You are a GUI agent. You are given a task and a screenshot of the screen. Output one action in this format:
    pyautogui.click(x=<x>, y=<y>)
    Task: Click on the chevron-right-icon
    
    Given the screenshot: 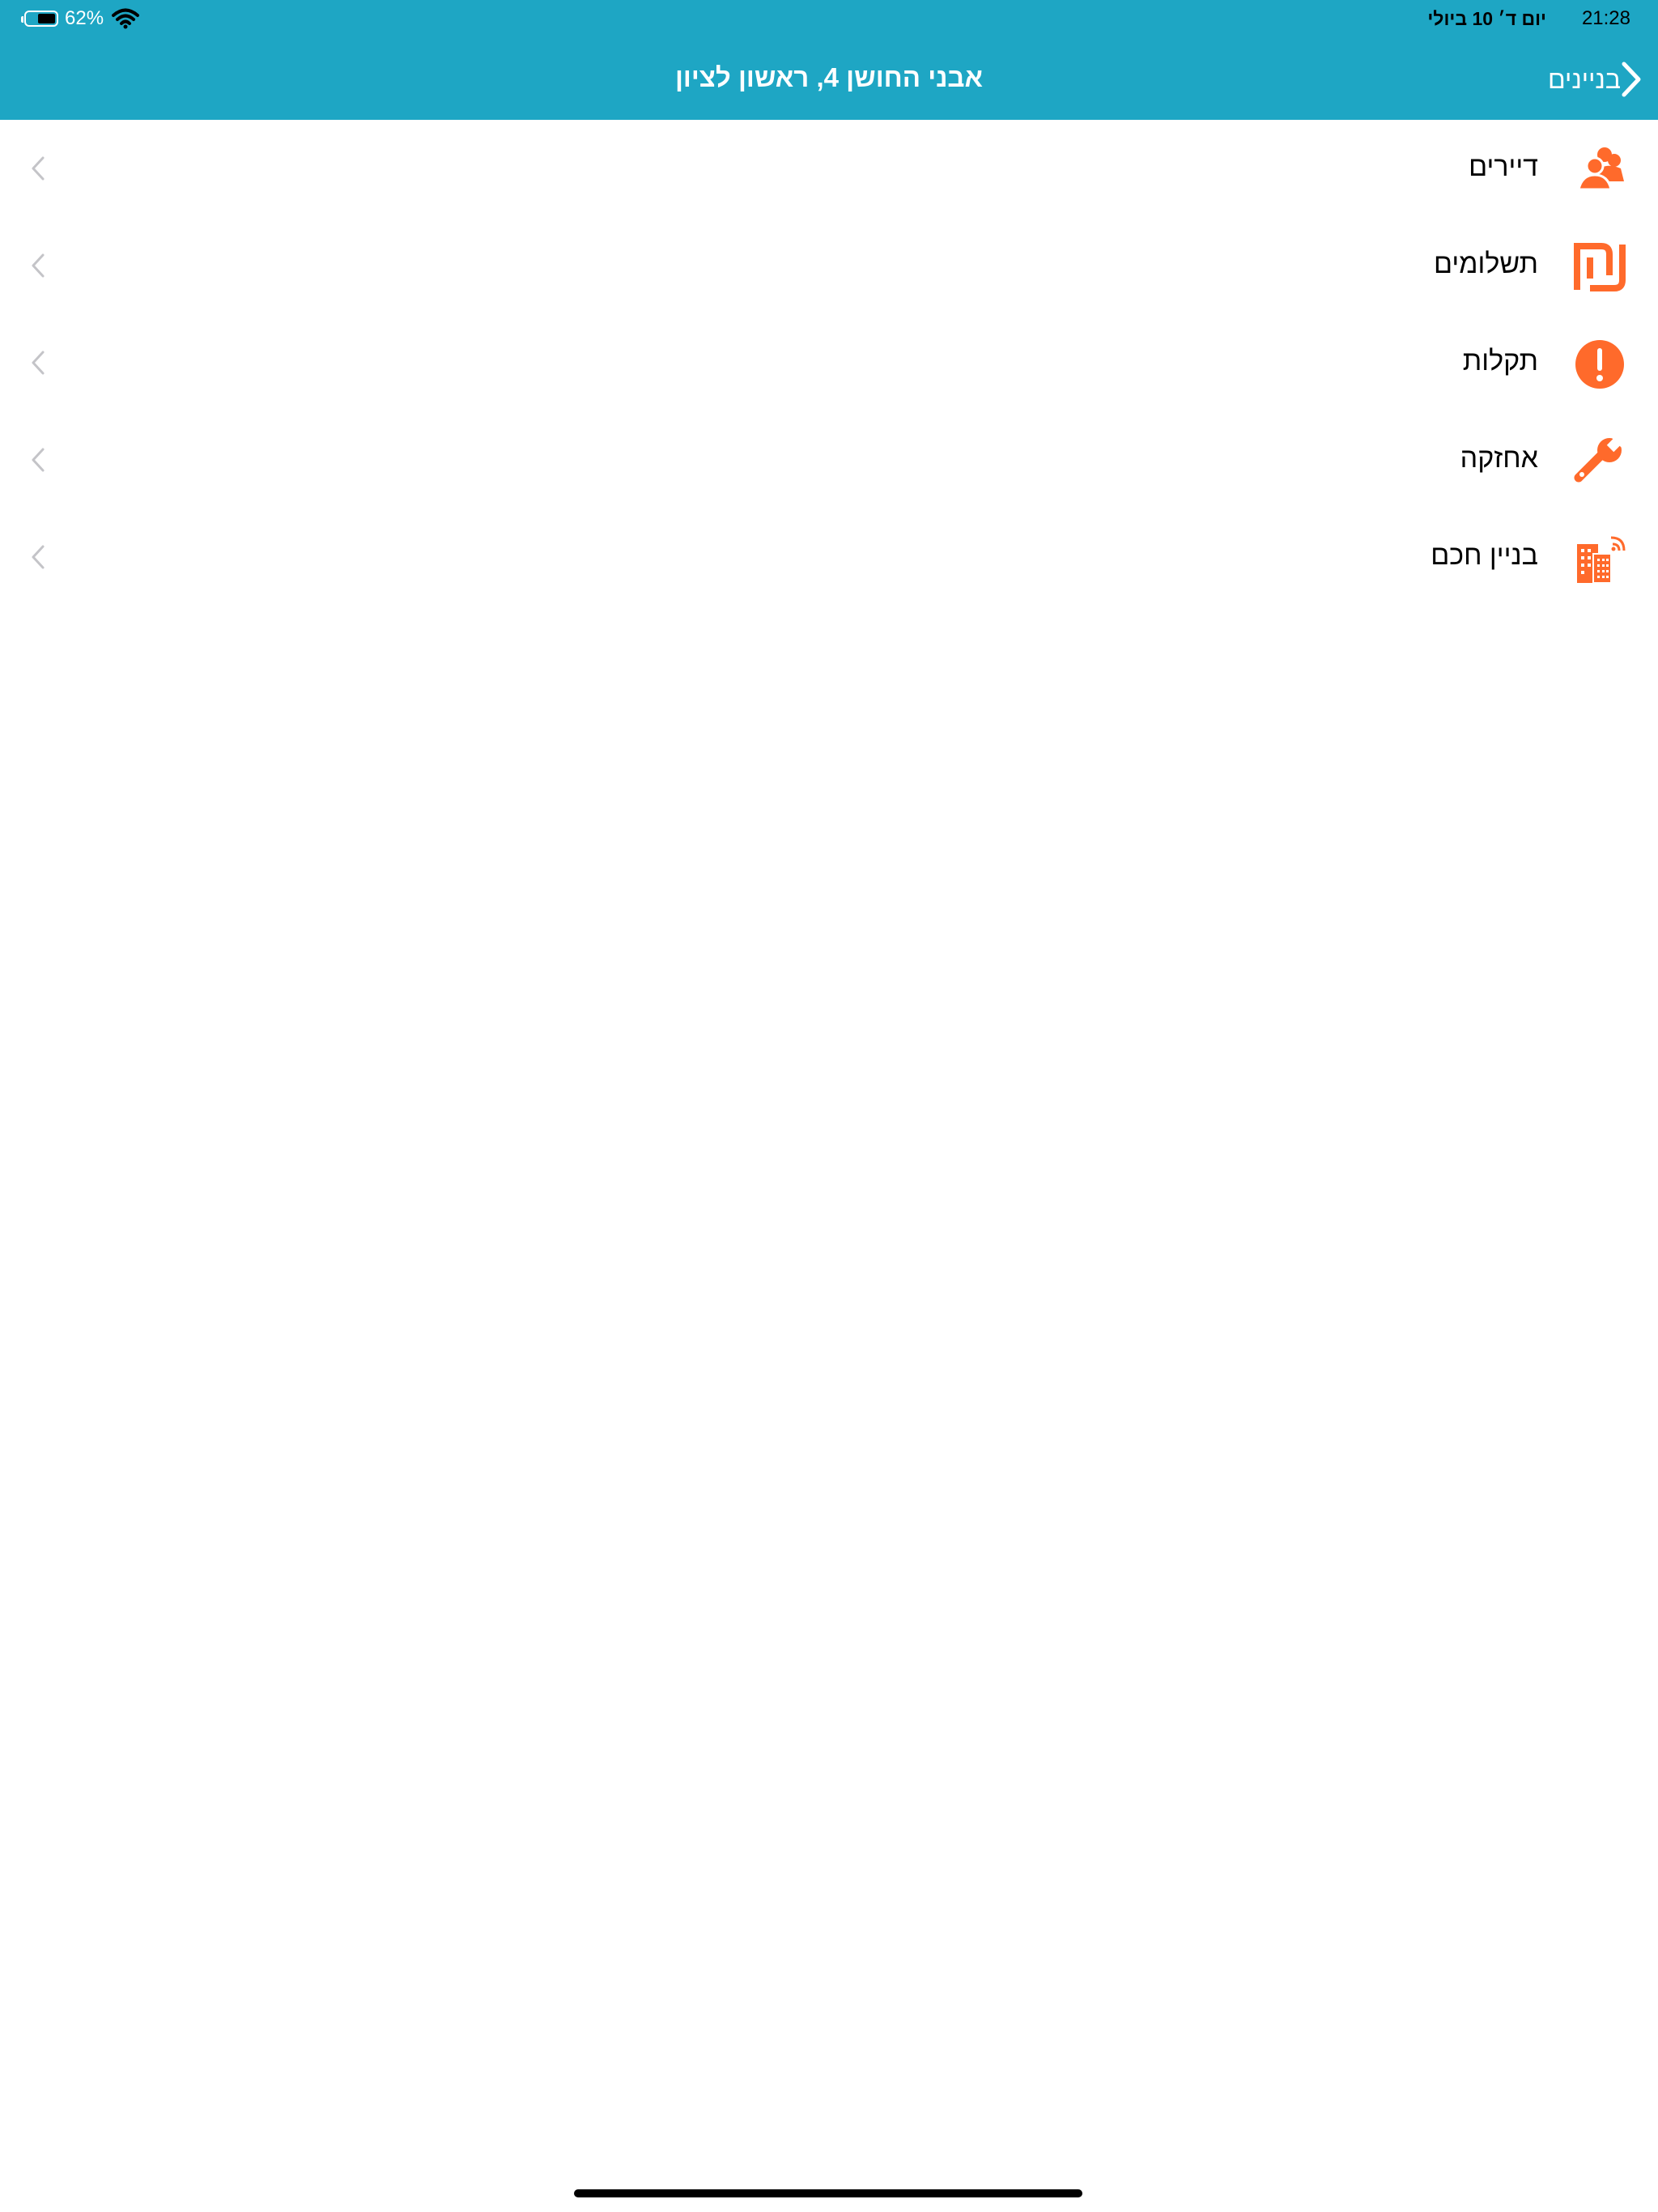 What is the action you would take?
    pyautogui.click(x=1631, y=79)
    